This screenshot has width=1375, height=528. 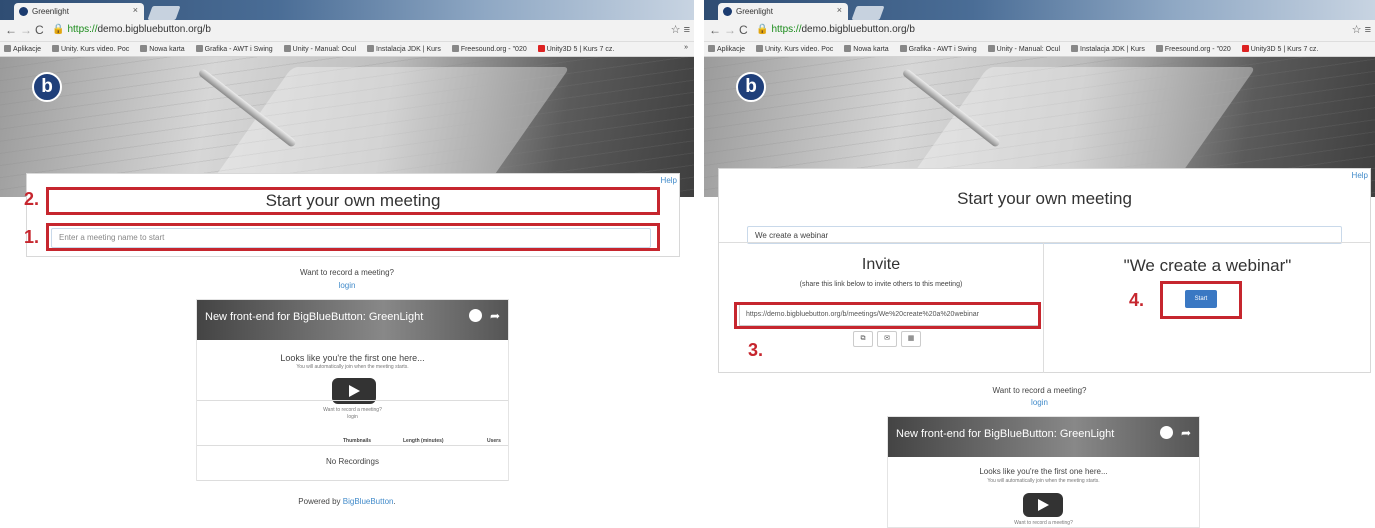 What do you see at coordinates (347, 10) in the screenshot?
I see `tab-bar: Greenlight ×` at bounding box center [347, 10].